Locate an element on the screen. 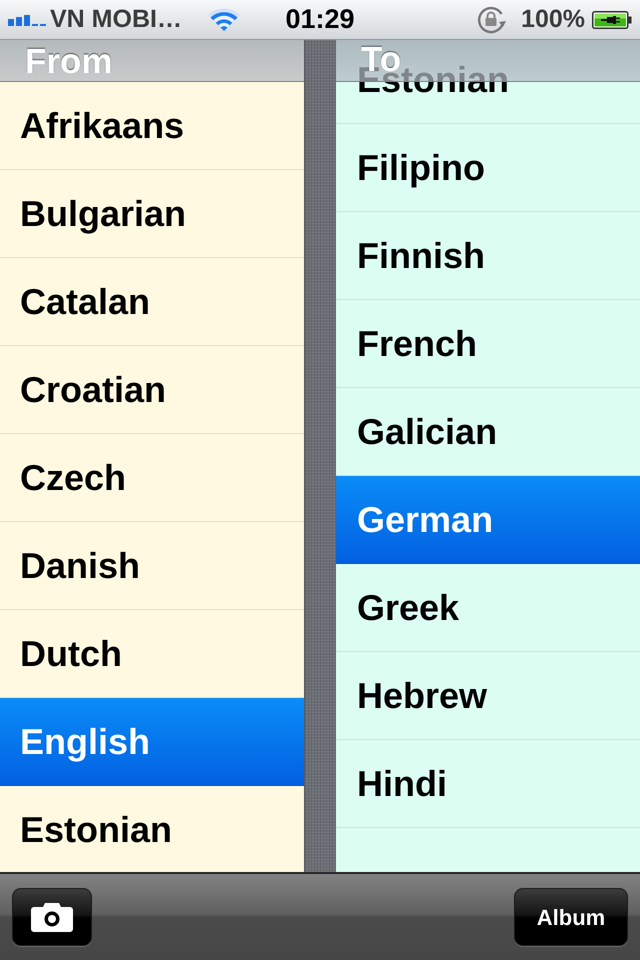  battery-percent: 100% is located at coordinates (553, 19).